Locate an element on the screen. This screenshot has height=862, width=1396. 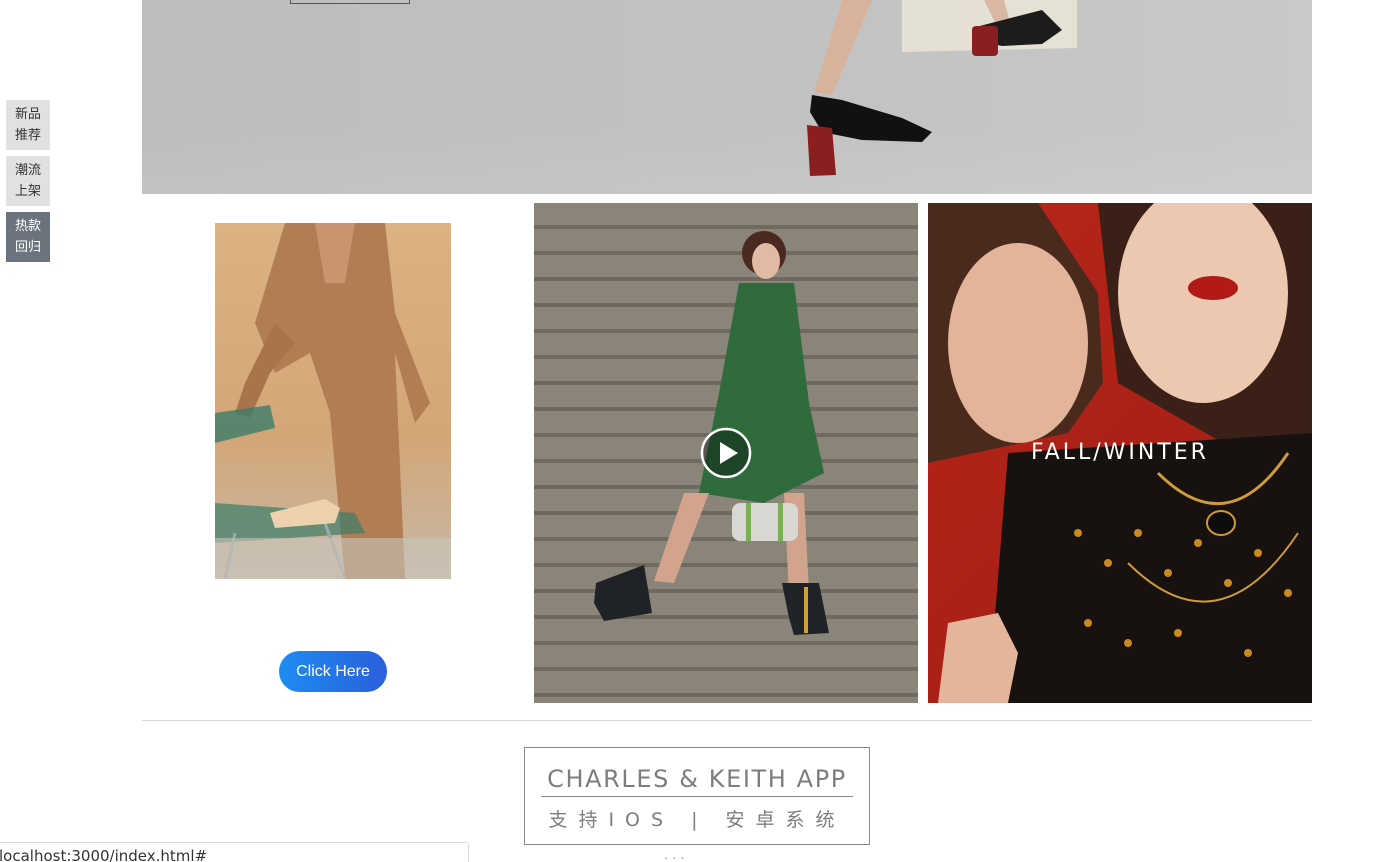
app-promo-title: CHARLES & KEITH APP is located at coordinates (697, 779).